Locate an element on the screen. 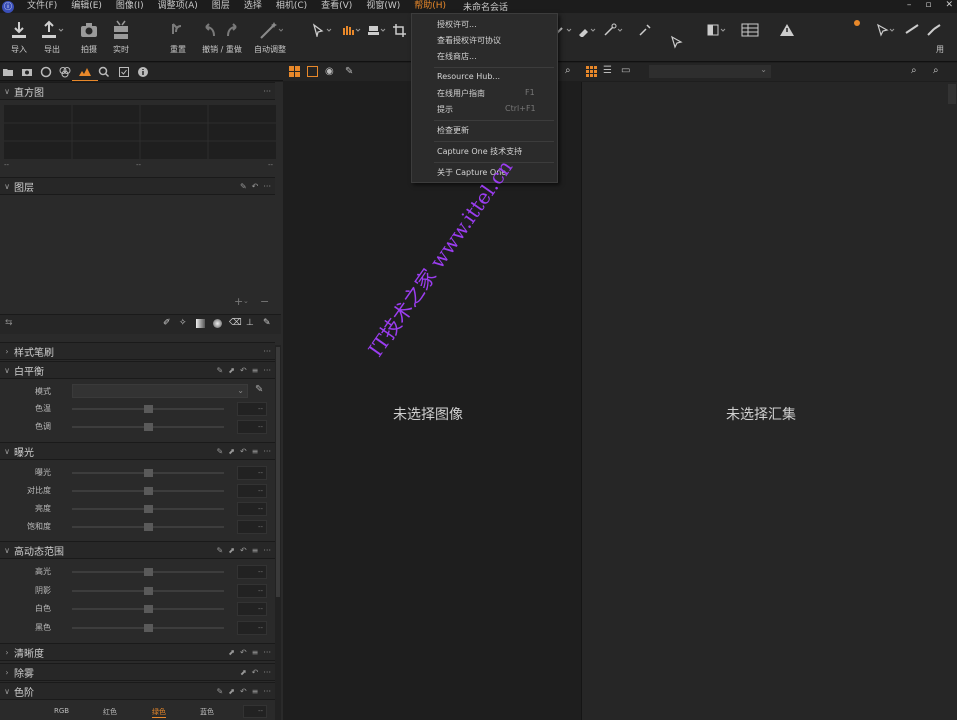 The image size is (957, 720). stamp-icon: ⊥ is located at coordinates (250, 323).